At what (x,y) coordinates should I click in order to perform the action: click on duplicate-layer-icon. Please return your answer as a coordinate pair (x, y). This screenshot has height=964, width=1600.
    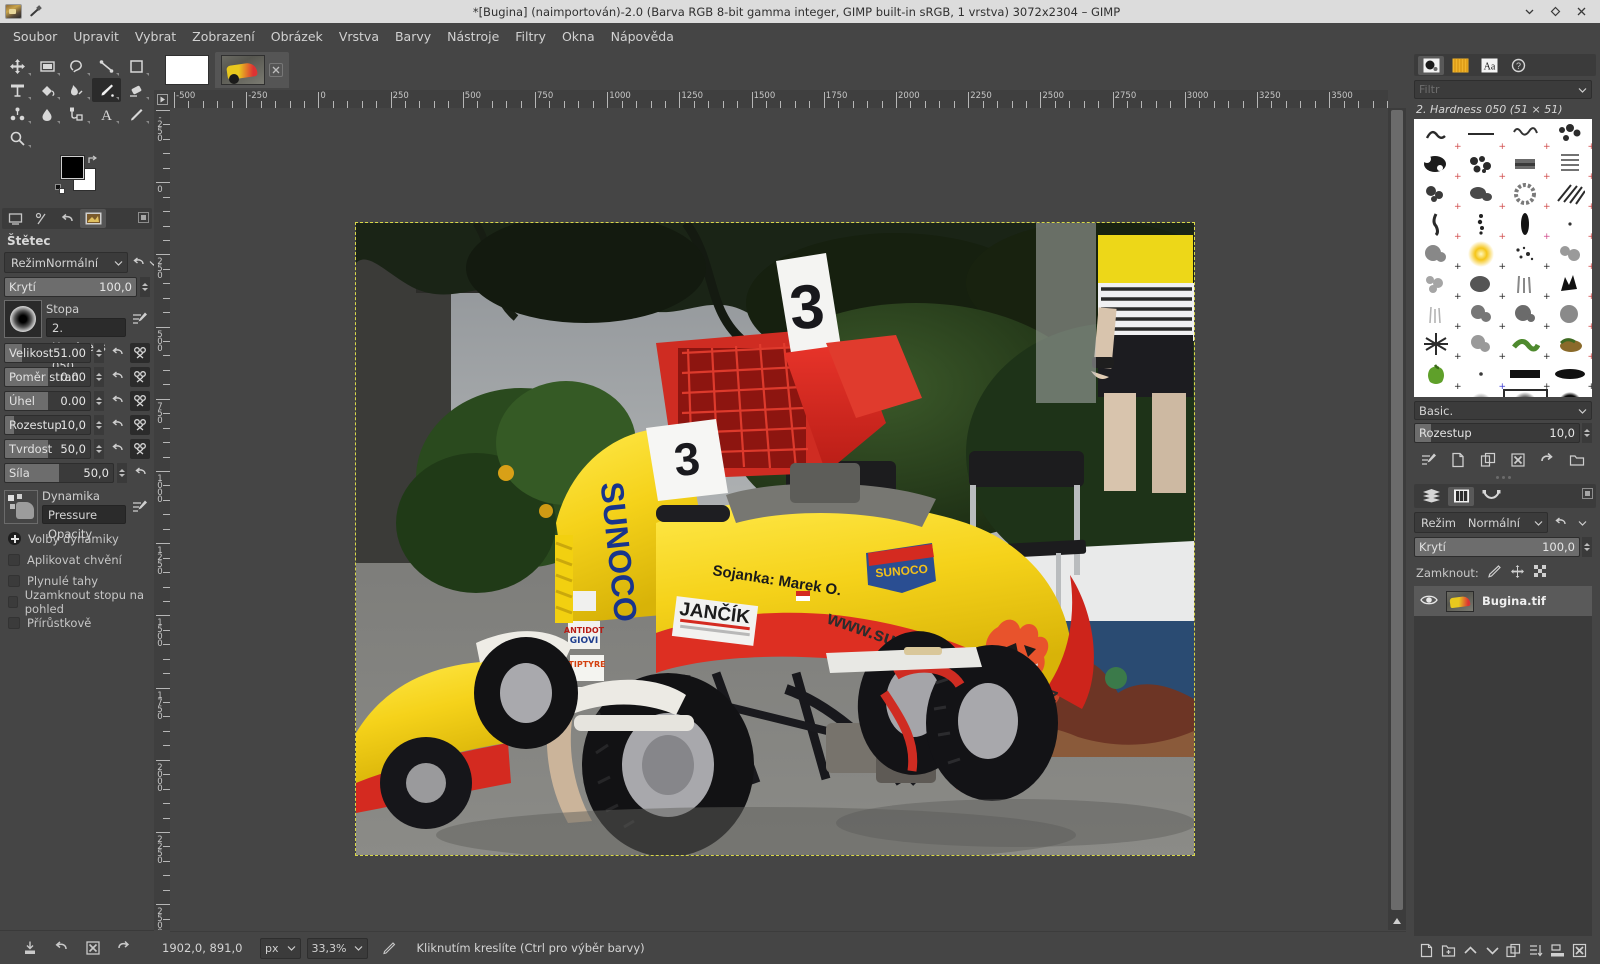
    Looking at the image, I should click on (1514, 950).